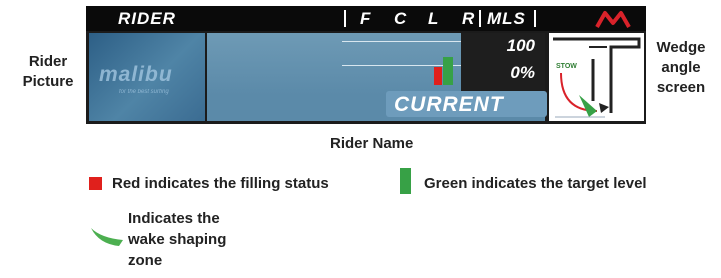 This screenshot has width=721, height=278. I want to click on header-col-f: F, so click(366, 18).